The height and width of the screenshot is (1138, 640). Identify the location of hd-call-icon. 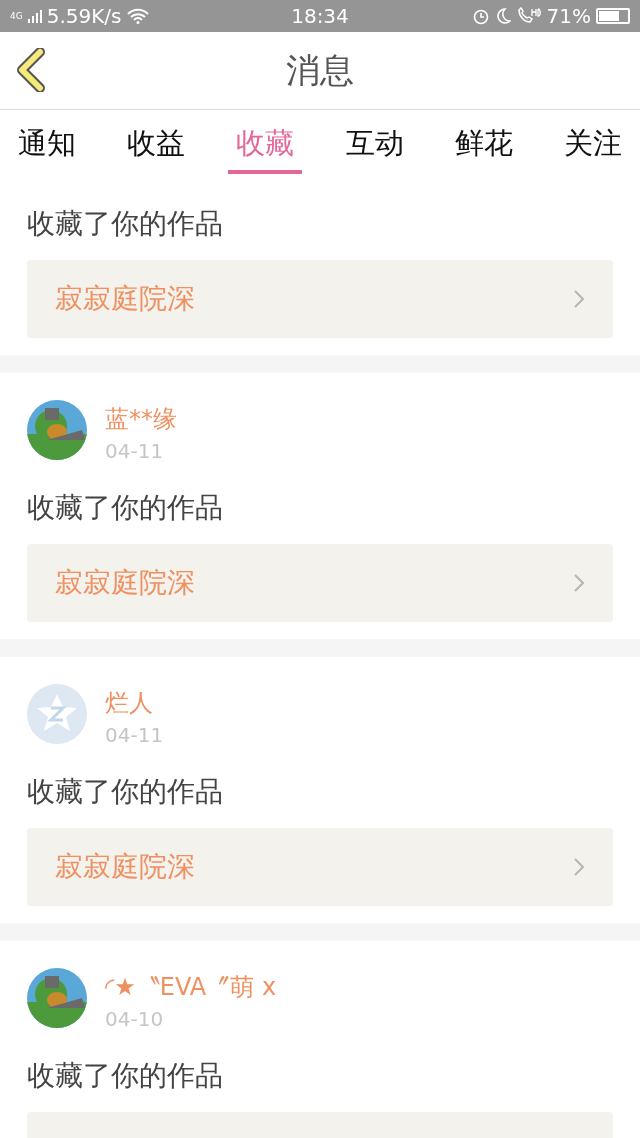
(528, 16).